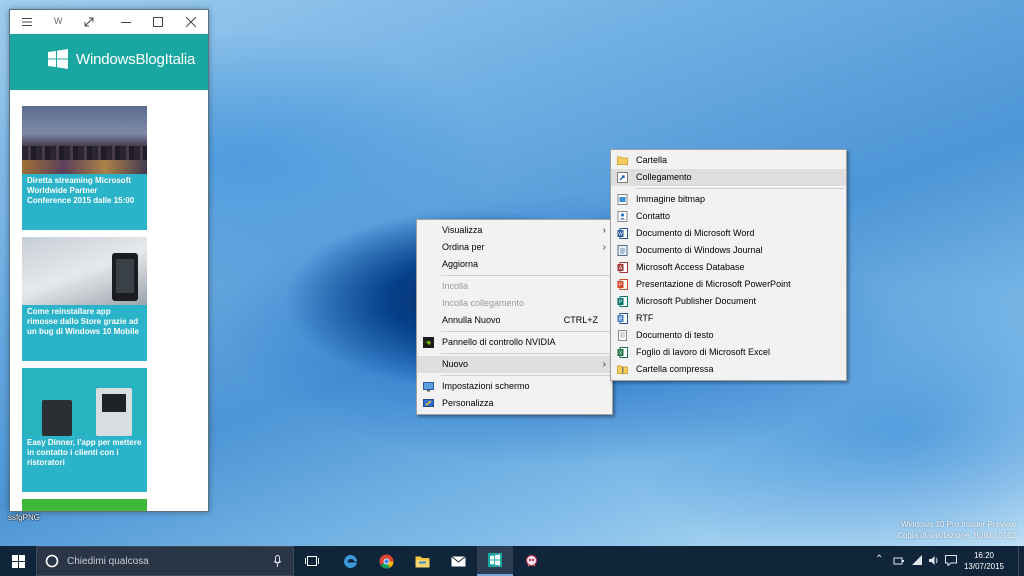 This screenshot has width=1024, height=576. I want to click on edge-browser-icon, so click(350, 561).